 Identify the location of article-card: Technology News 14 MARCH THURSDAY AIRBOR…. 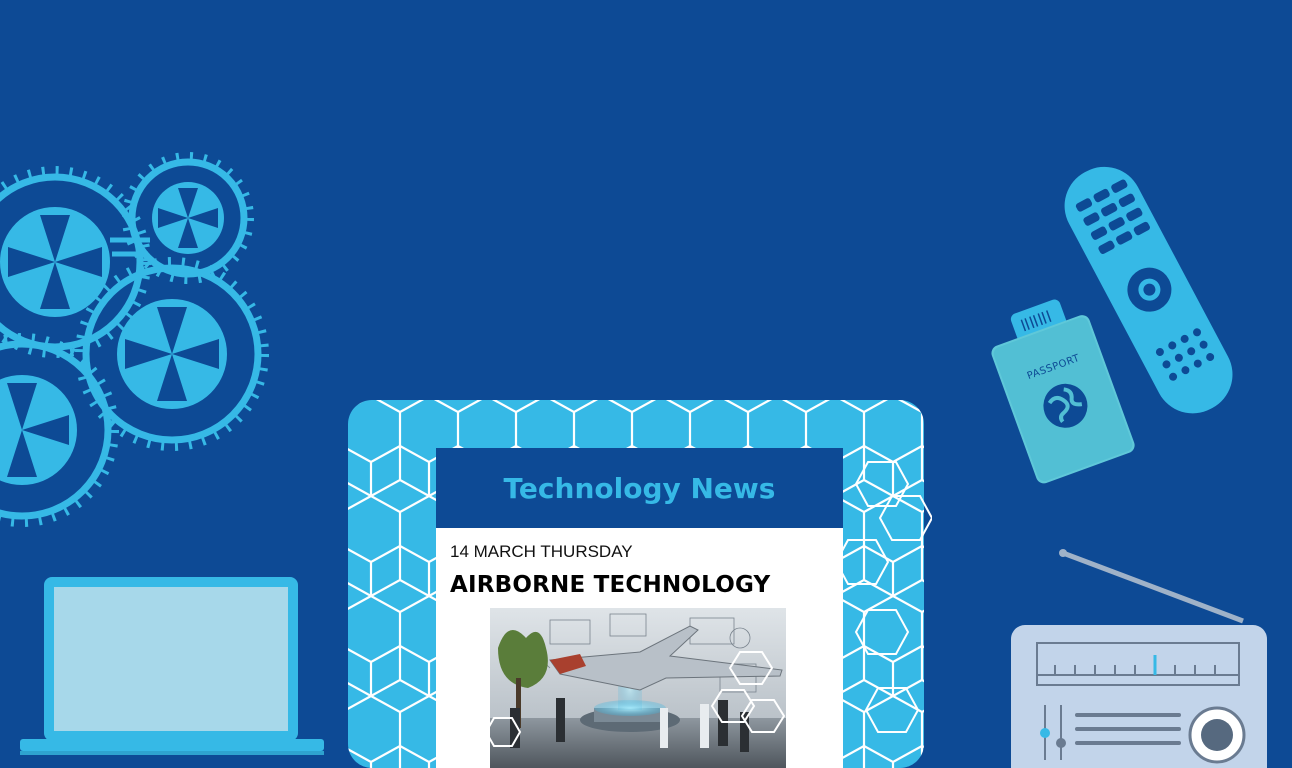
(639, 608).